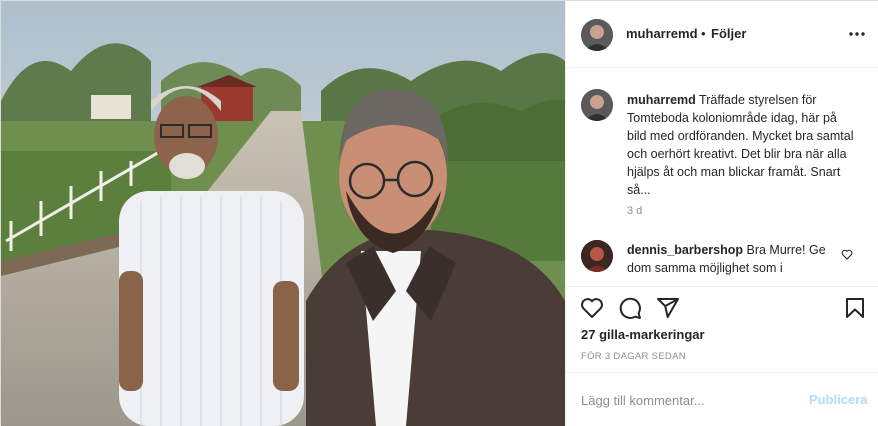 This screenshot has height=426, width=878. I want to click on likes-count: 27 gilla-markeringar, so click(643, 334).